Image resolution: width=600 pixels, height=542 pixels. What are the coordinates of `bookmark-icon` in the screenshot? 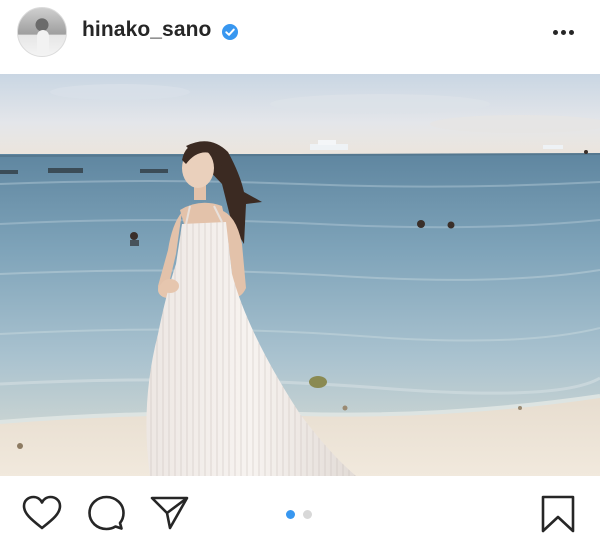 It's located at (558, 514).